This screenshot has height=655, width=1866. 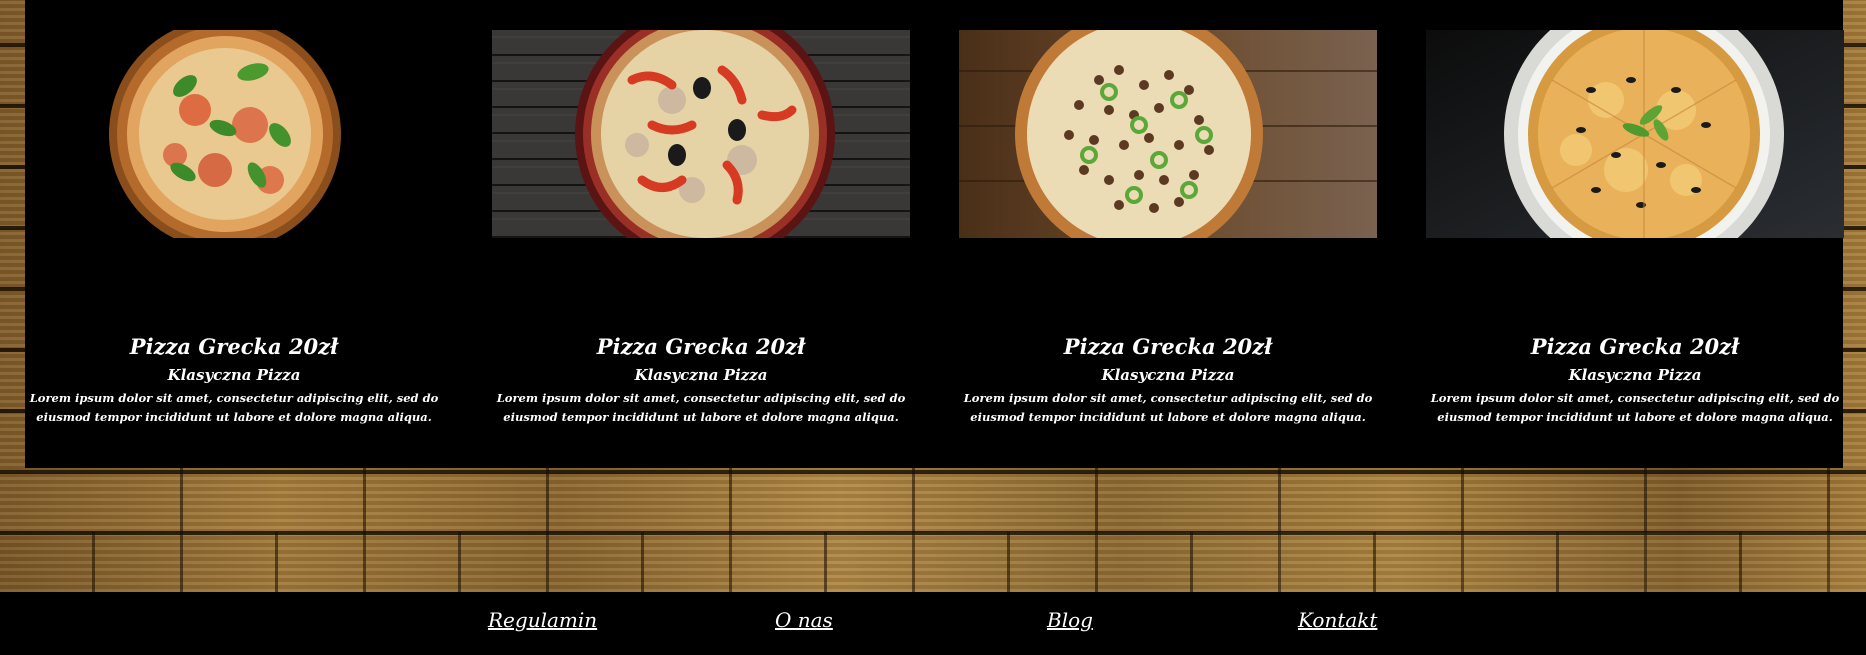 What do you see at coordinates (1168, 134) in the screenshot?
I see `pizza-meat-jalapeno-image` at bounding box center [1168, 134].